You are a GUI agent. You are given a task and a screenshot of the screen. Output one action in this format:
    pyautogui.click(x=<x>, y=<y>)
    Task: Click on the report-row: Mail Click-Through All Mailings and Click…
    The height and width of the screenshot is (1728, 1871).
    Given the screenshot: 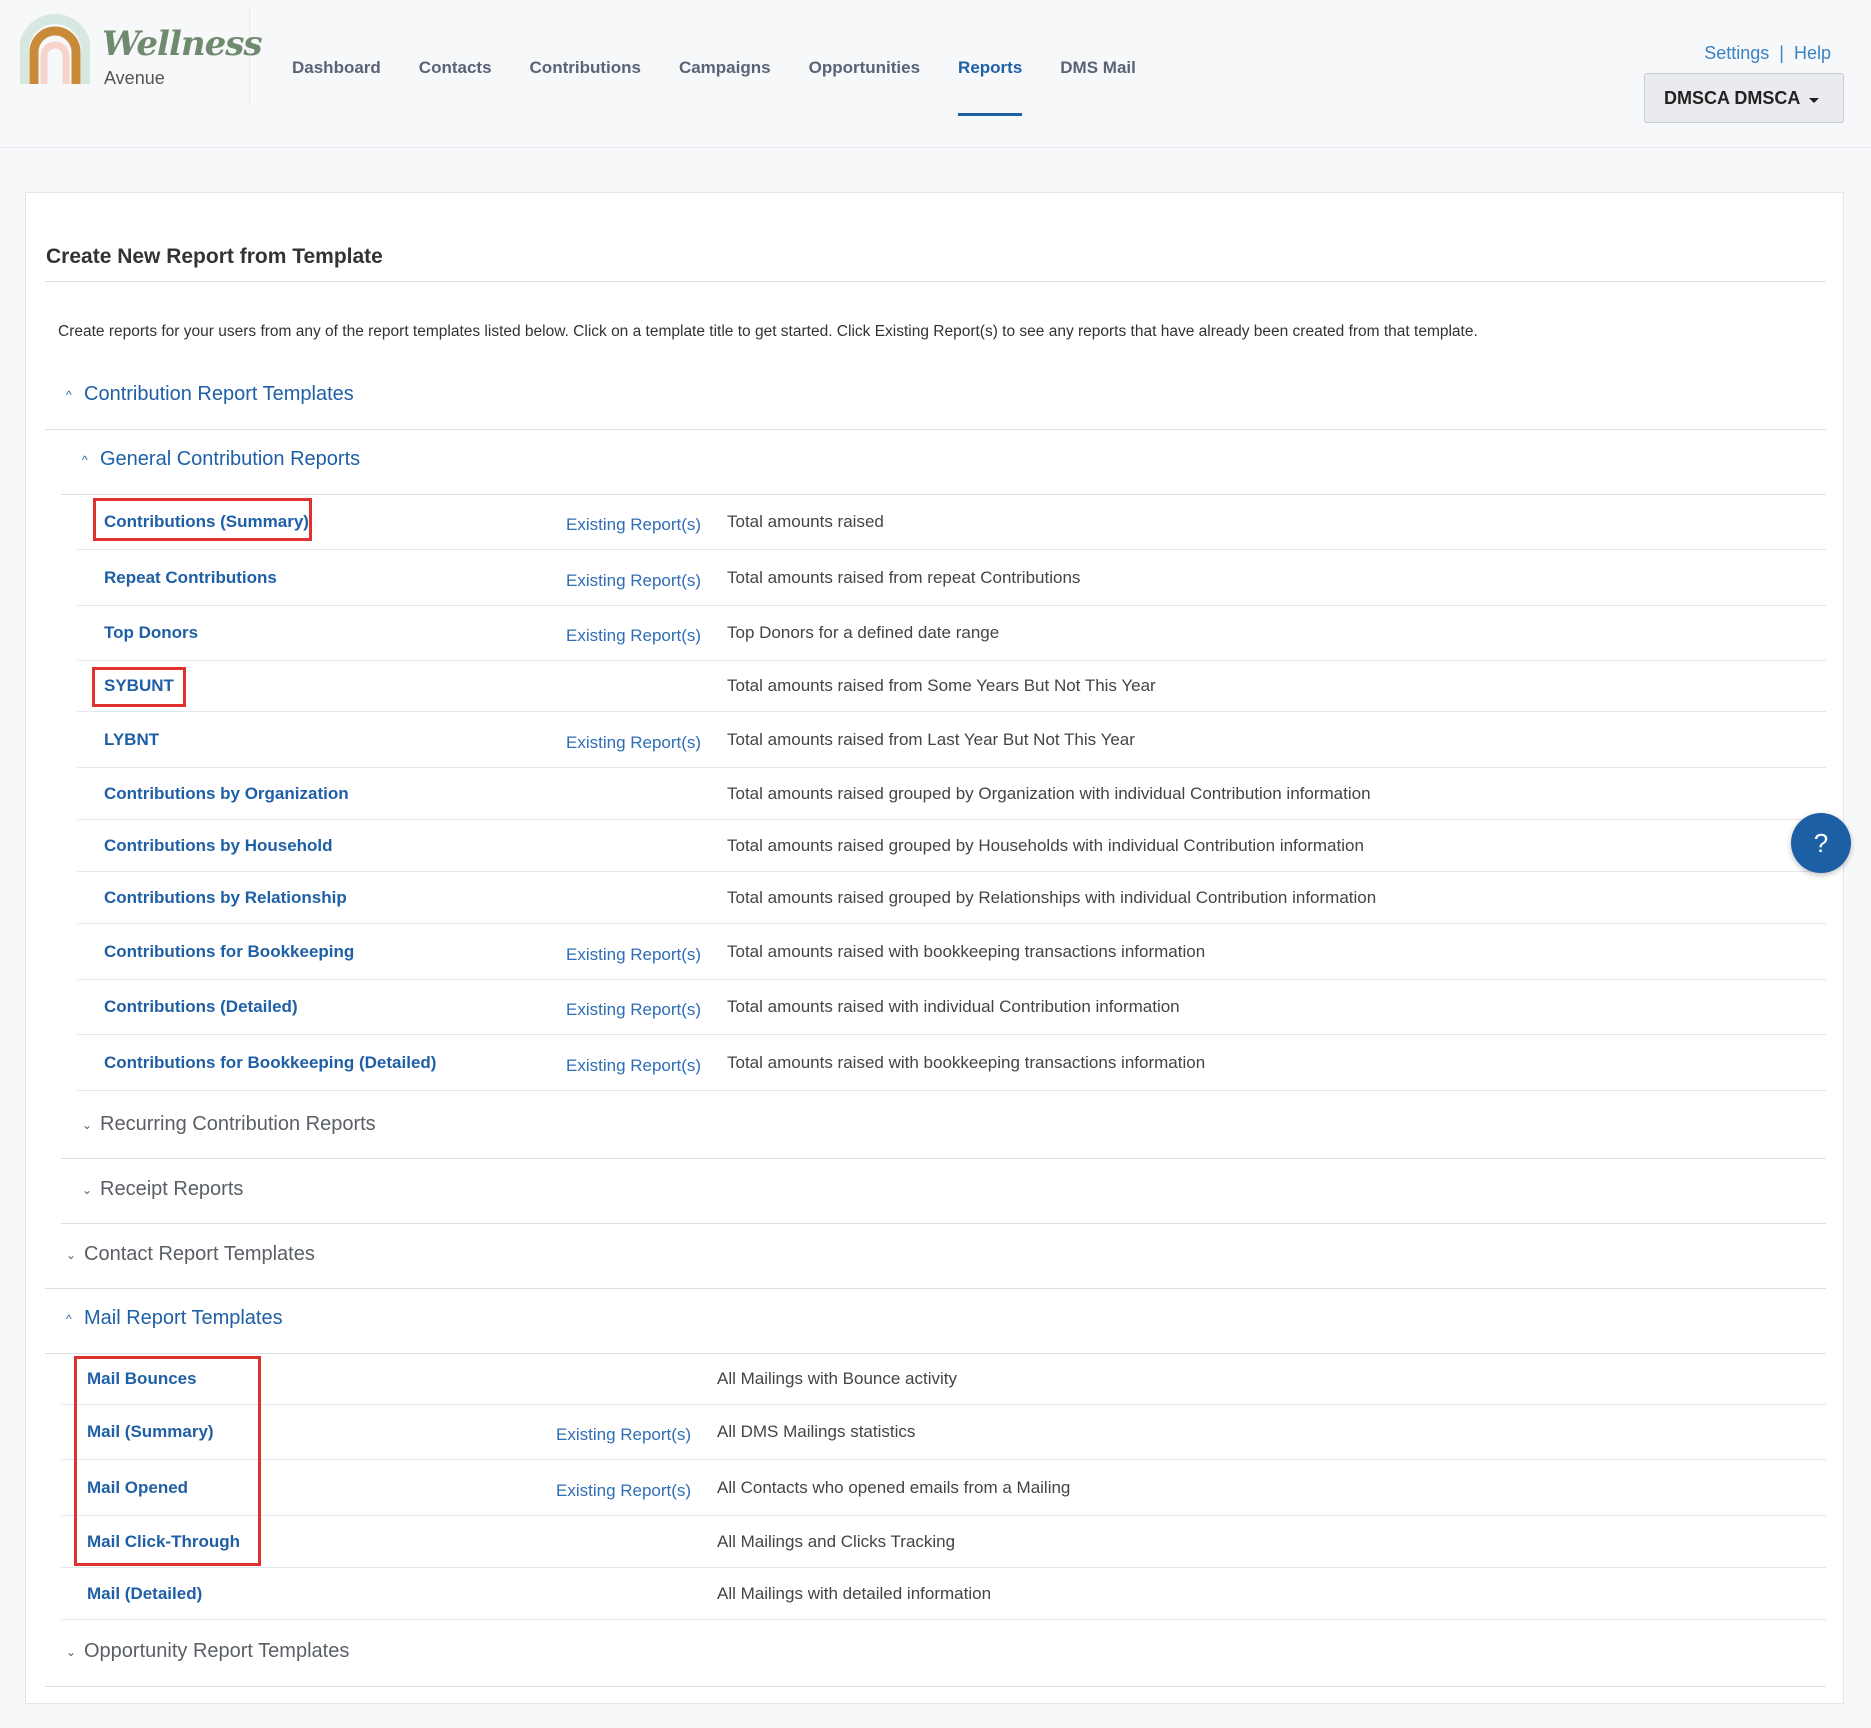 What is the action you would take?
    pyautogui.click(x=943, y=1542)
    